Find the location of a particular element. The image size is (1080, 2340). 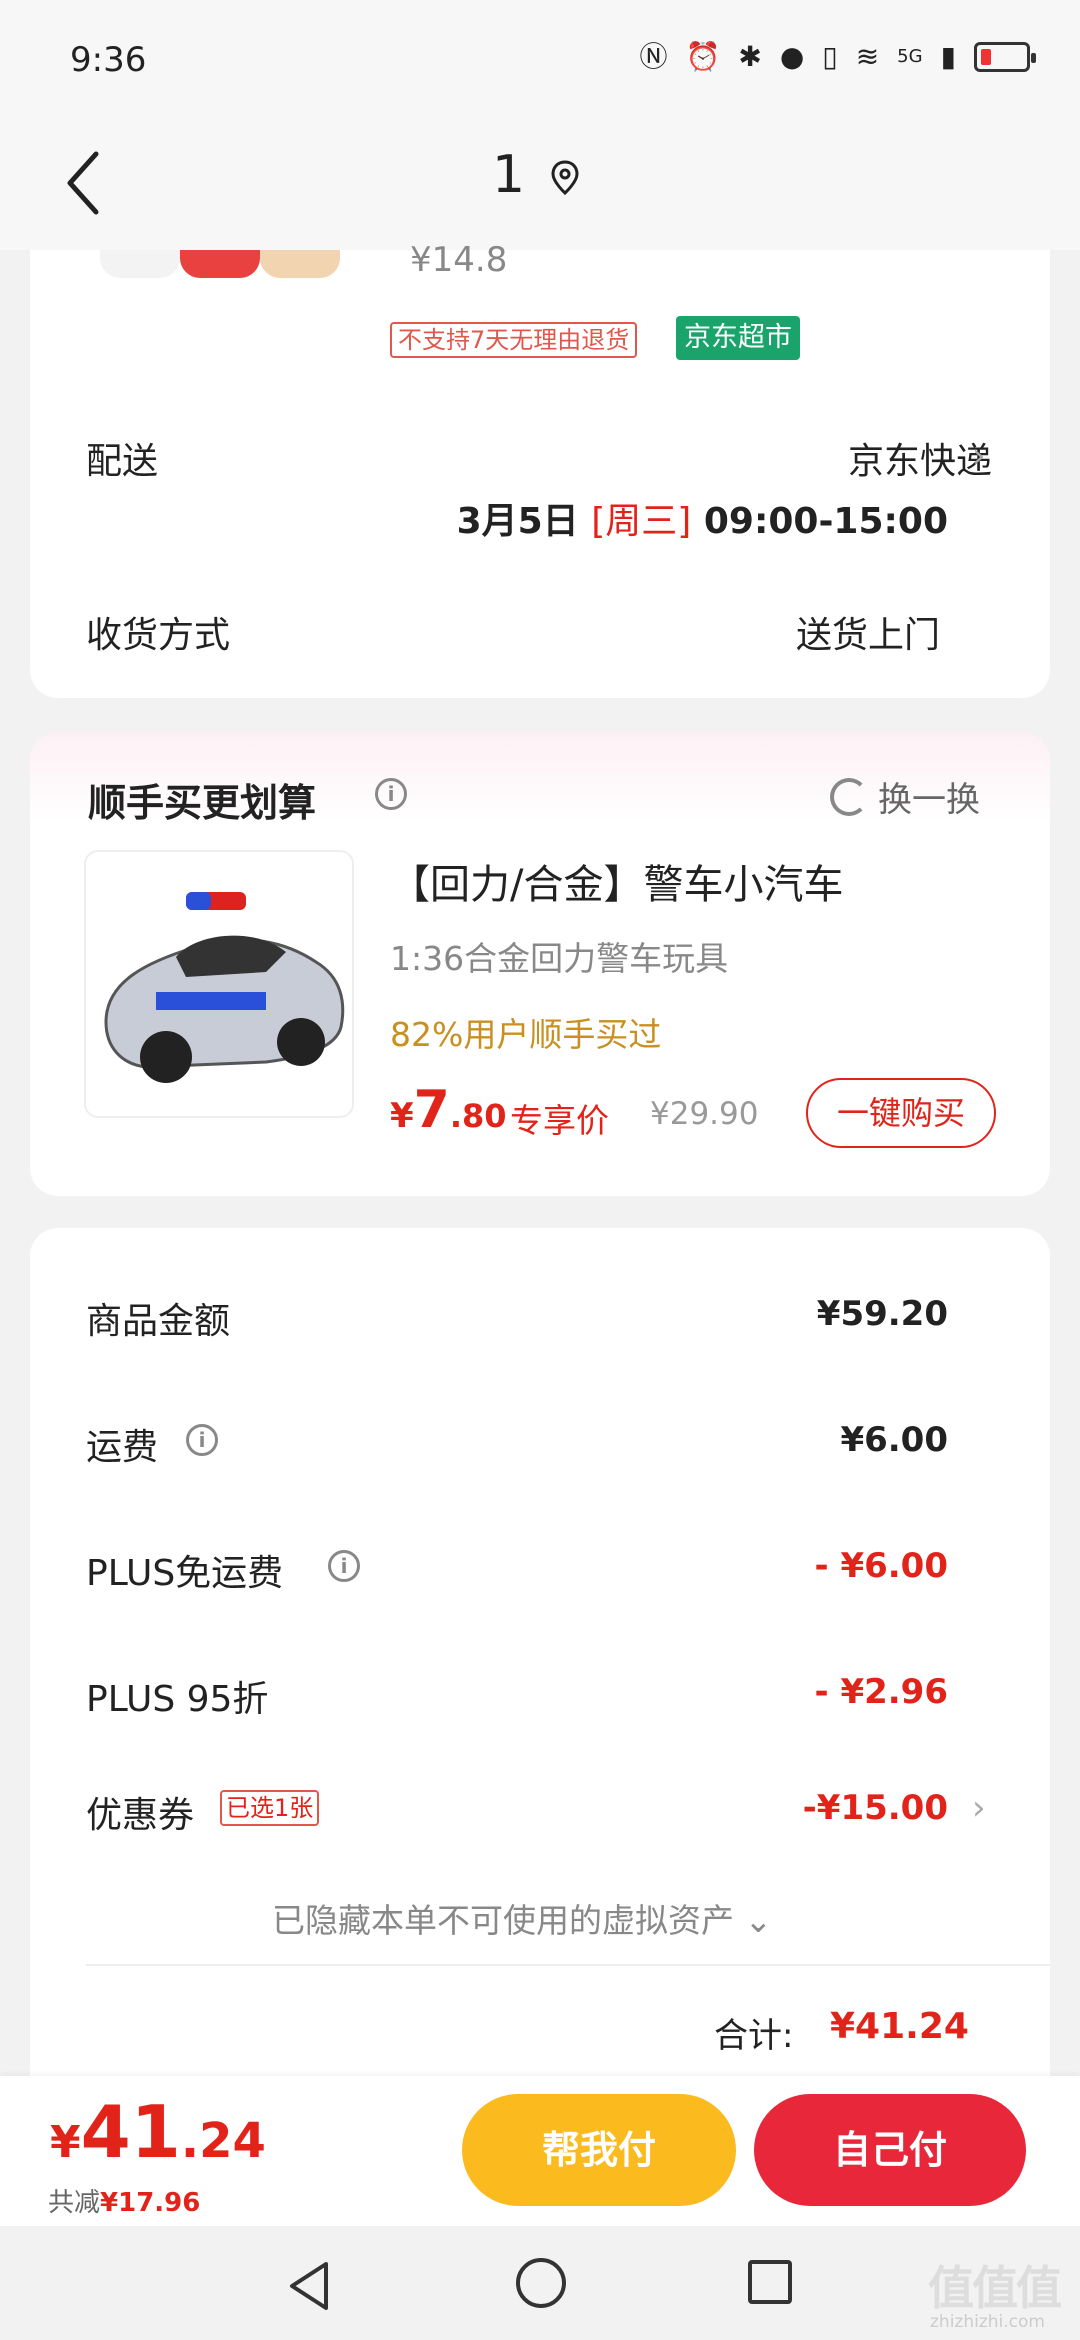

status-bar: 9:36 Ⓝ ⏰ ✱ ● ▯ ≋ 5G ▮ is located at coordinates (540, 60).